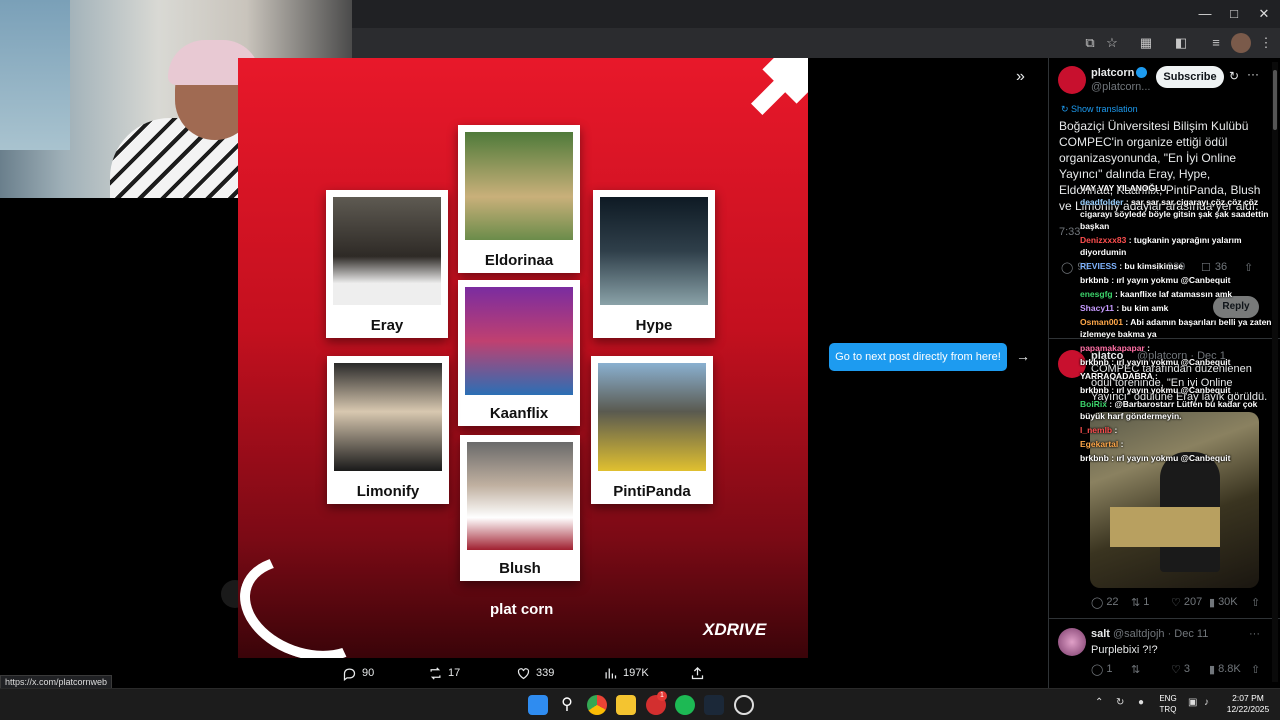 The width and height of the screenshot is (1280, 720). I want to click on search-icon: ⚲, so click(567, 705).